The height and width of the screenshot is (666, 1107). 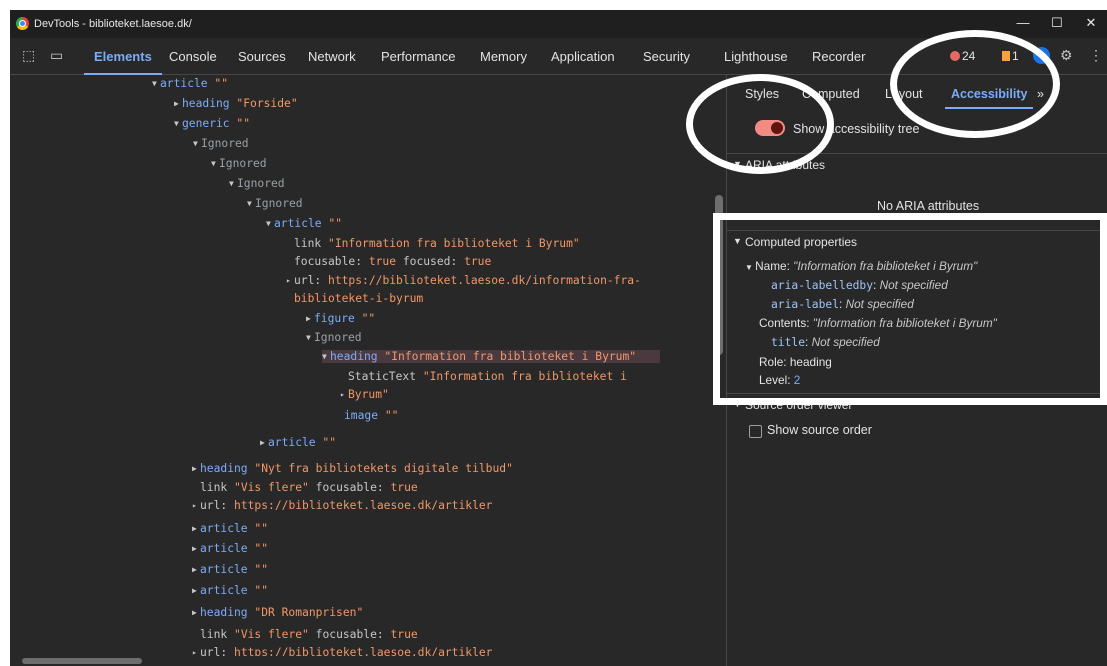 What do you see at coordinates (838, 56) in the screenshot?
I see `tab-recorder: Recorder` at bounding box center [838, 56].